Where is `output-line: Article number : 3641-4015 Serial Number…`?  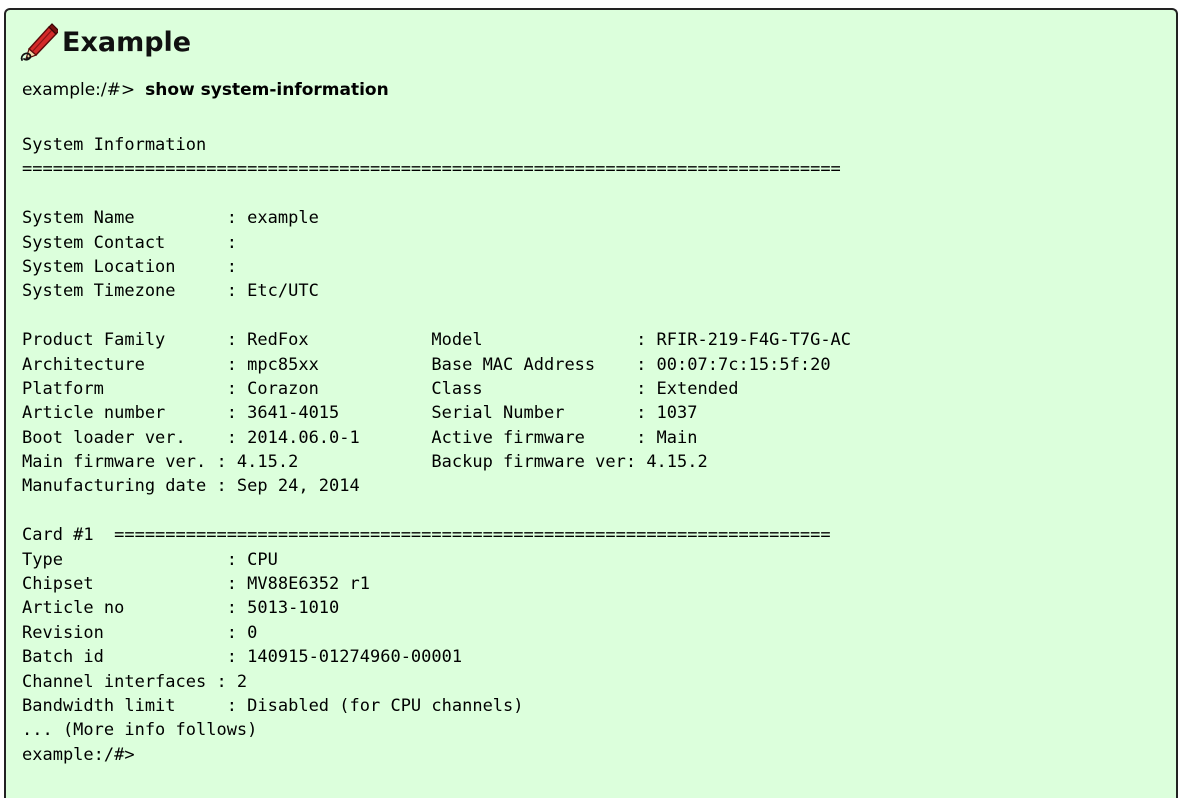 output-line: Article number : 3641-4015 Serial Number… is located at coordinates (360, 413).